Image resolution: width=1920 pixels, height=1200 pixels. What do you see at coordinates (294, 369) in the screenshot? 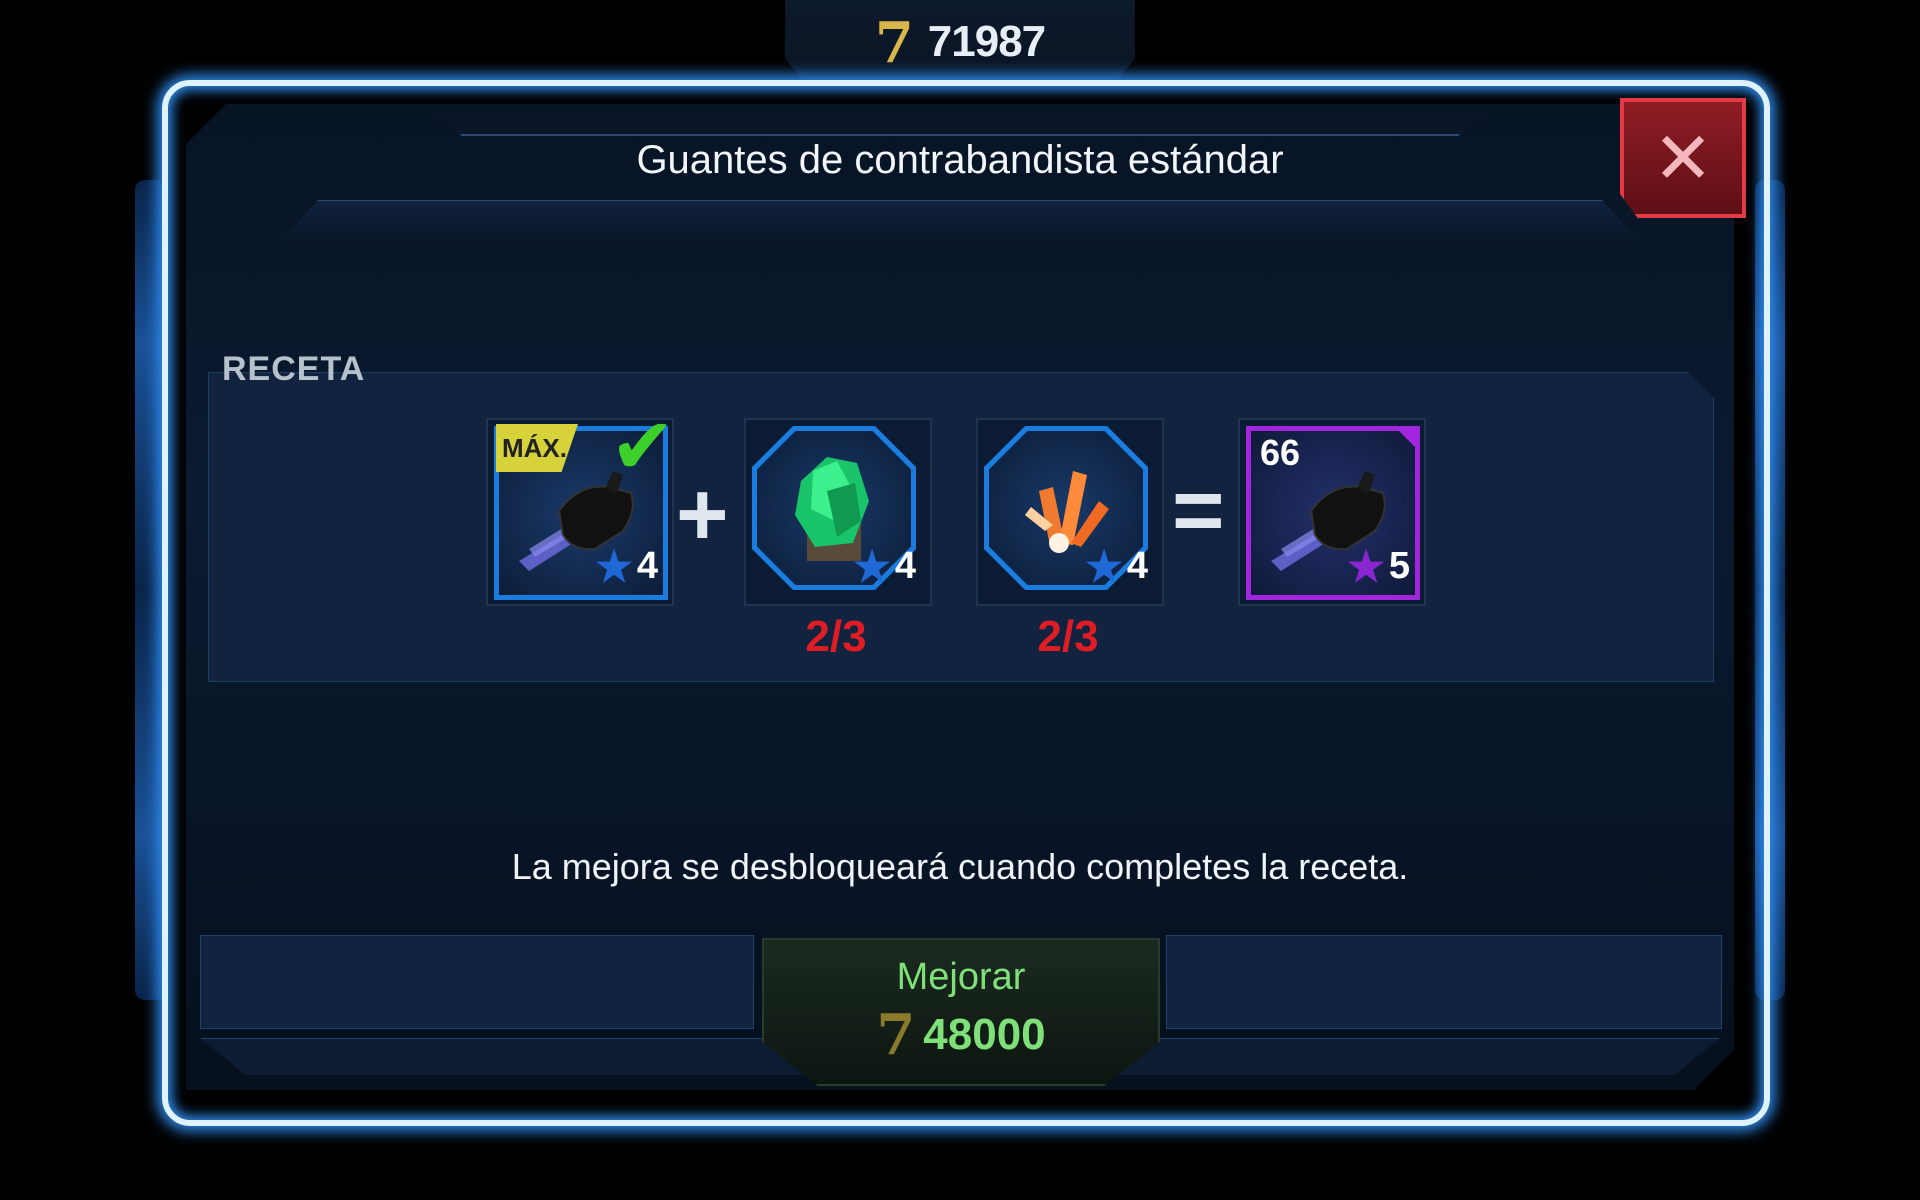
I see `recipe-label: RECETA` at bounding box center [294, 369].